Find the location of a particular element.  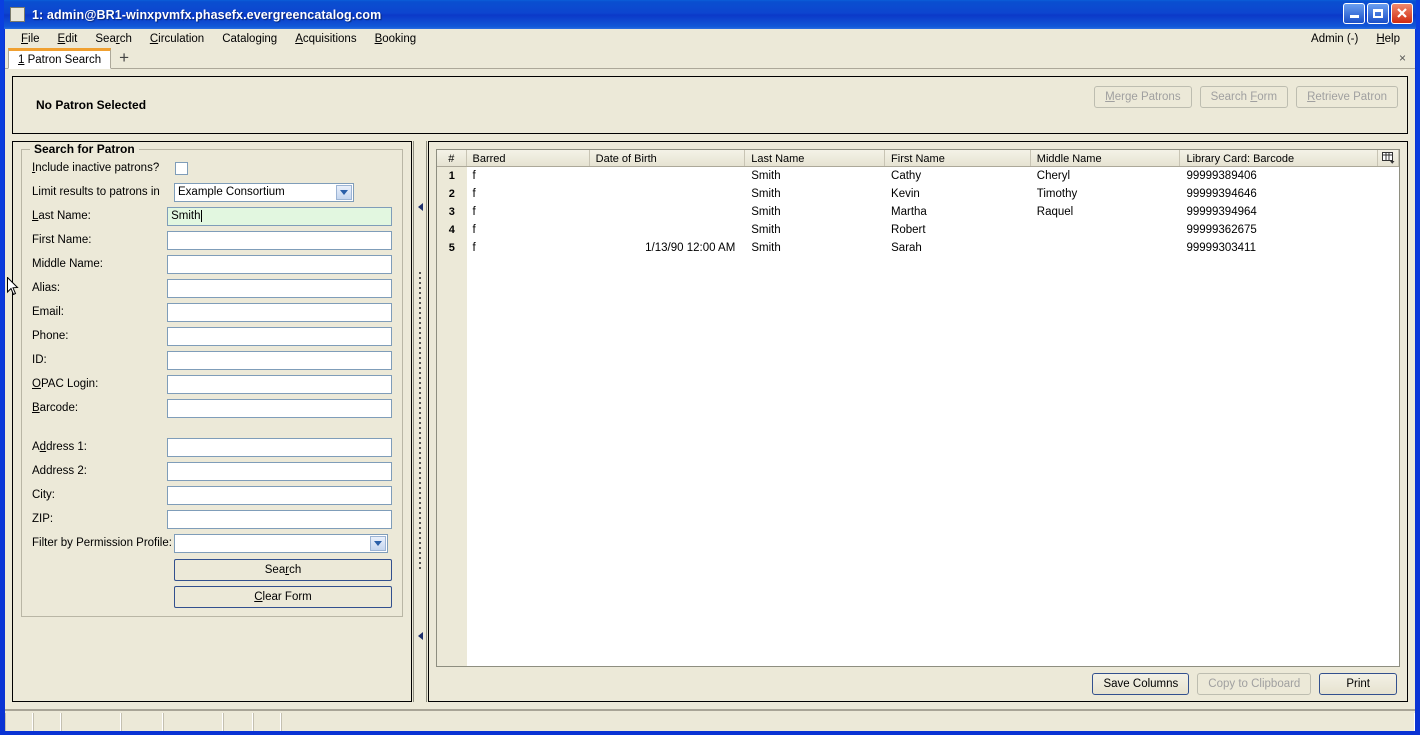

zip-input is located at coordinates (279, 519).